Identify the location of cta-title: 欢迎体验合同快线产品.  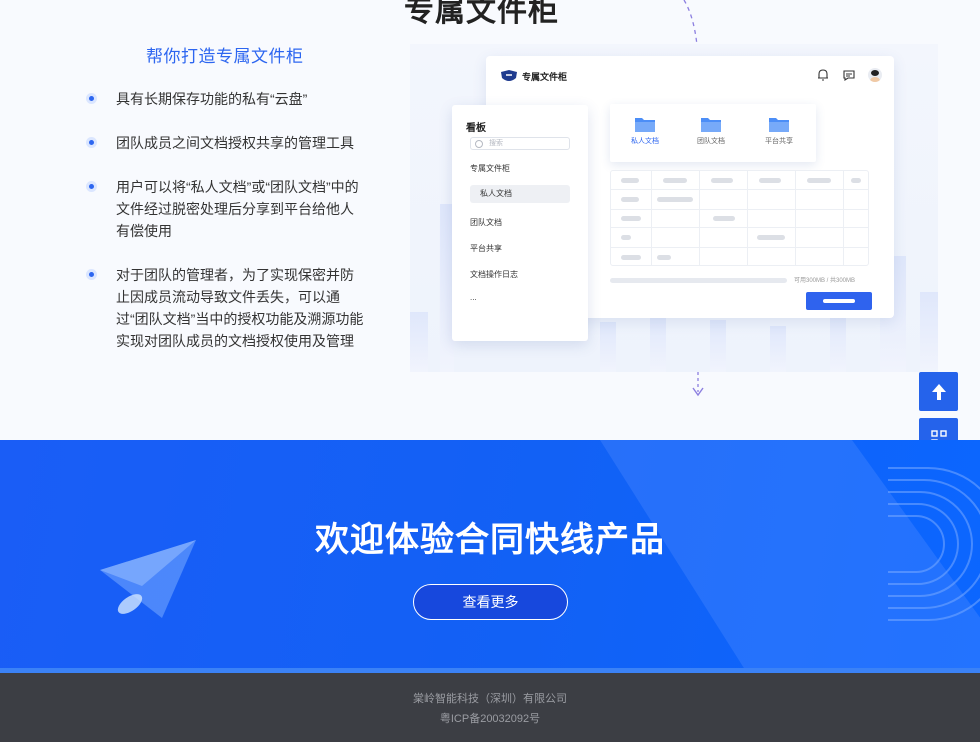
(490, 540).